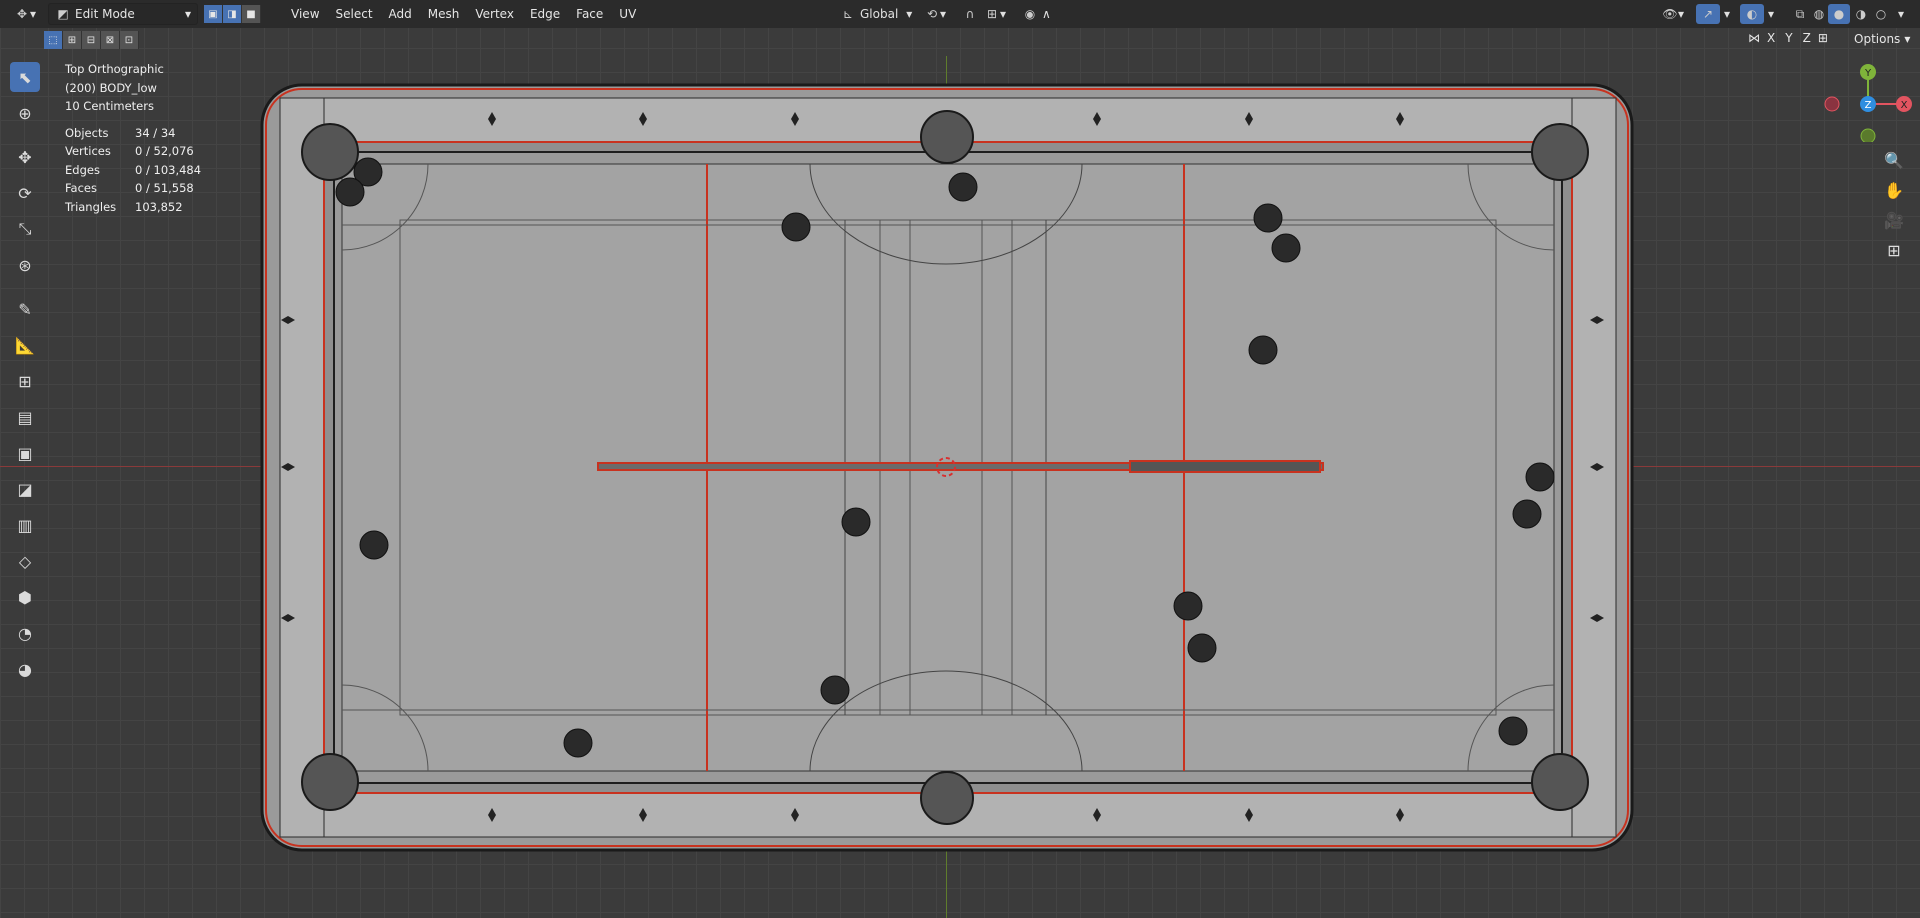 Image resolution: width=1920 pixels, height=918 pixels. I want to click on options-label: Options, so click(1877, 39).